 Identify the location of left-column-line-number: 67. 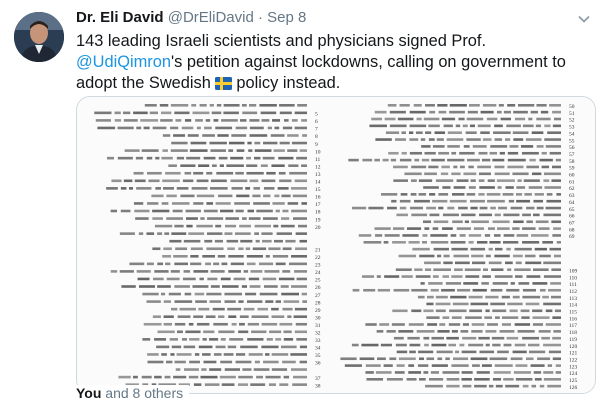
(572, 223).